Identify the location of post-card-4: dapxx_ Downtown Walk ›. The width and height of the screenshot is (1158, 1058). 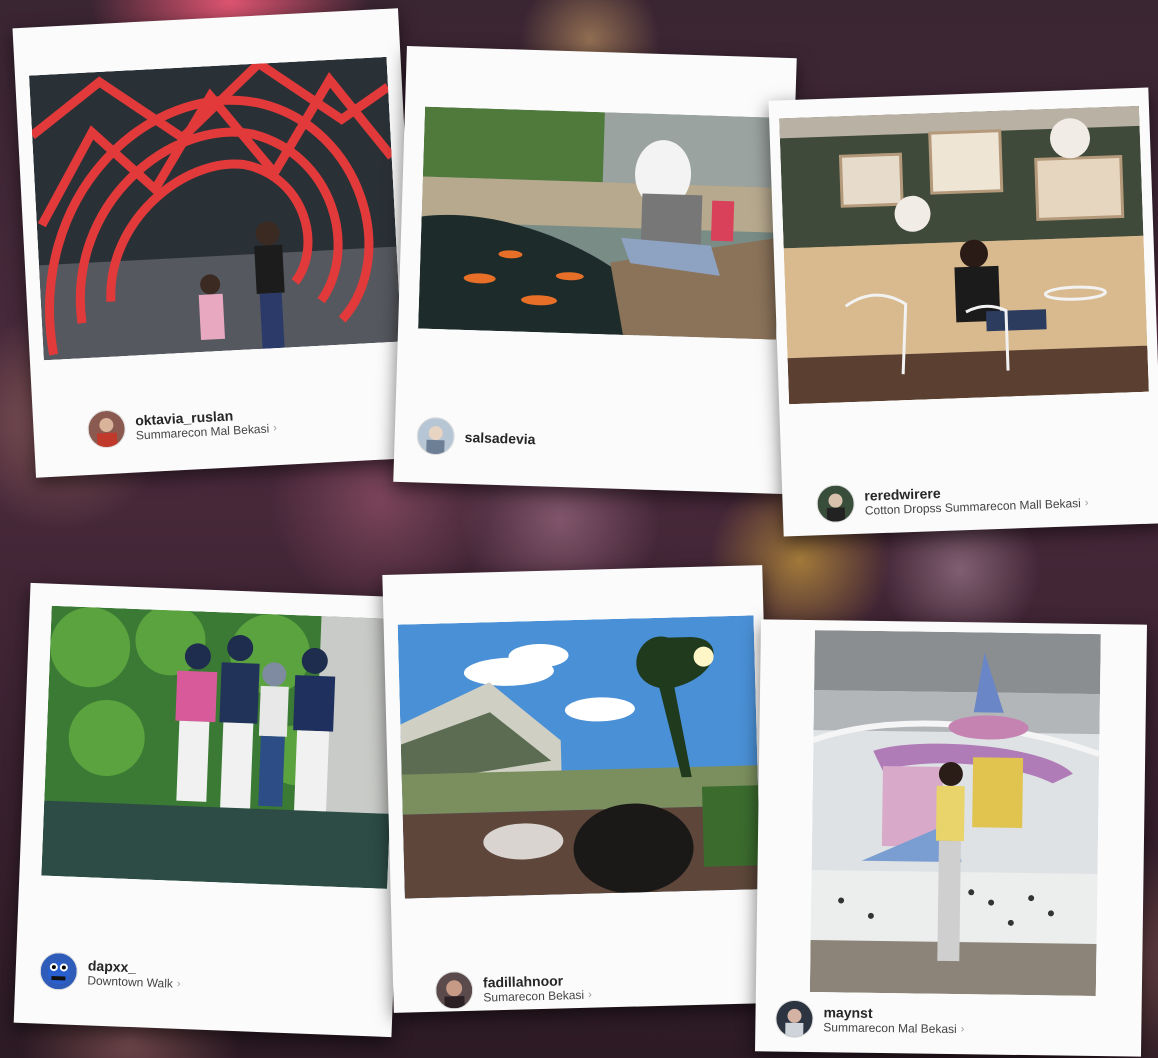
(211, 810).